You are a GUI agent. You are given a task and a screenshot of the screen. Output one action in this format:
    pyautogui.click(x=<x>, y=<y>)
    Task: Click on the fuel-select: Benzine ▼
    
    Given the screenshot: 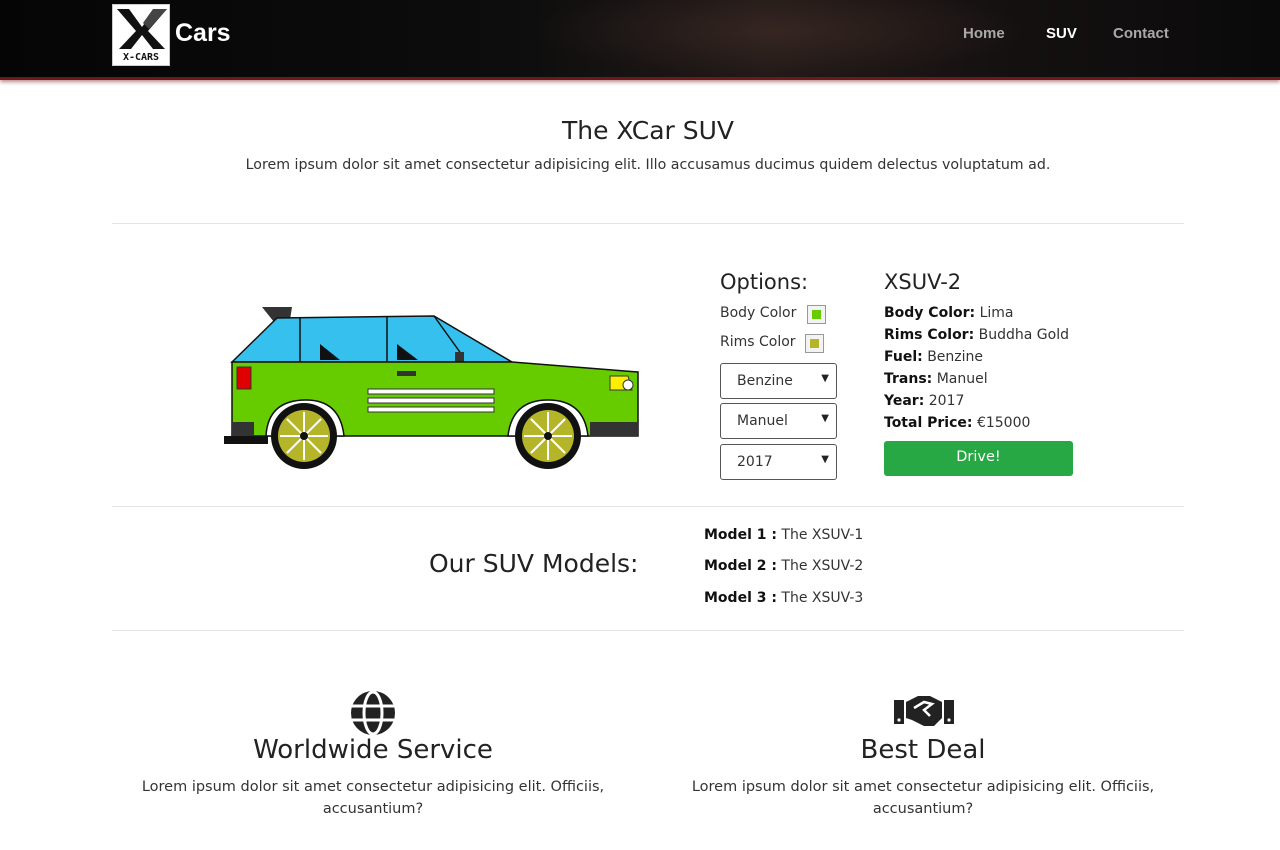 What is the action you would take?
    pyautogui.click(x=778, y=381)
    